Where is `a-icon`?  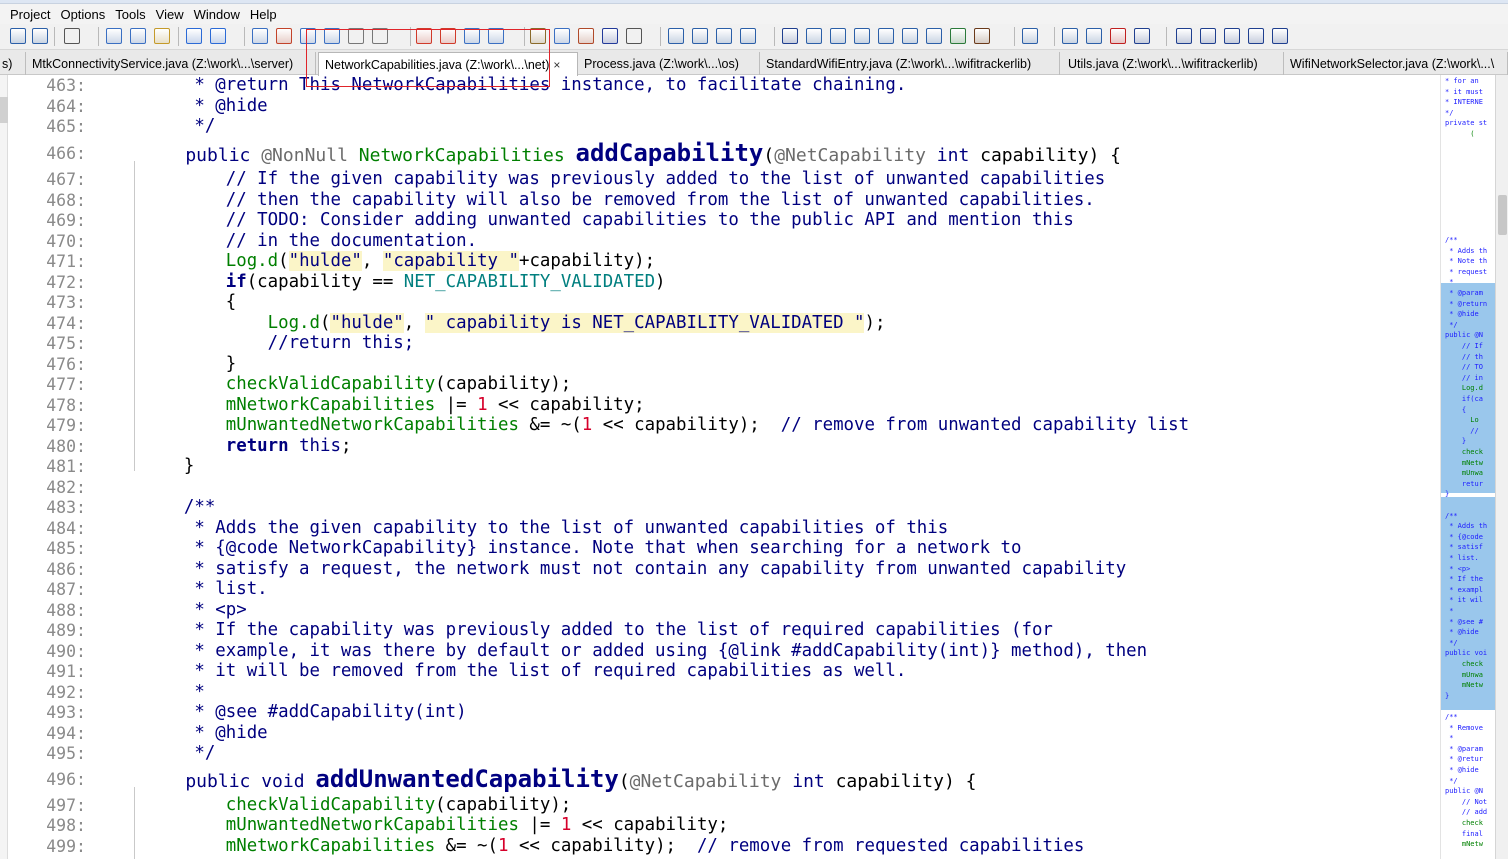 a-icon is located at coordinates (1142, 36).